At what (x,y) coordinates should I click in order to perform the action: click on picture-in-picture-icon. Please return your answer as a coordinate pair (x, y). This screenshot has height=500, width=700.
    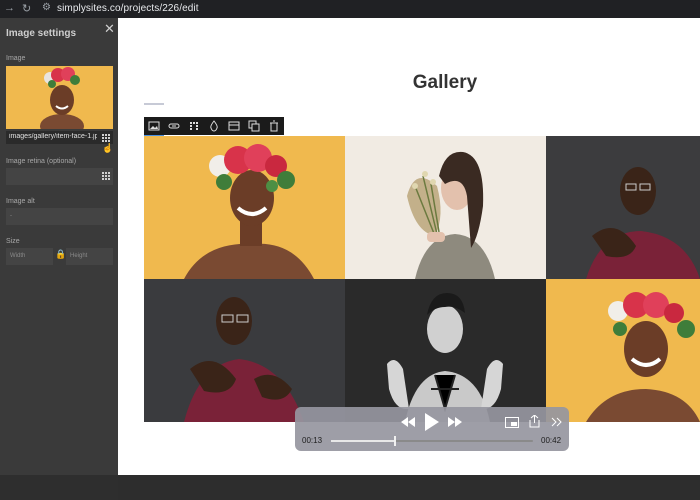
    Looking at the image, I should click on (512, 422).